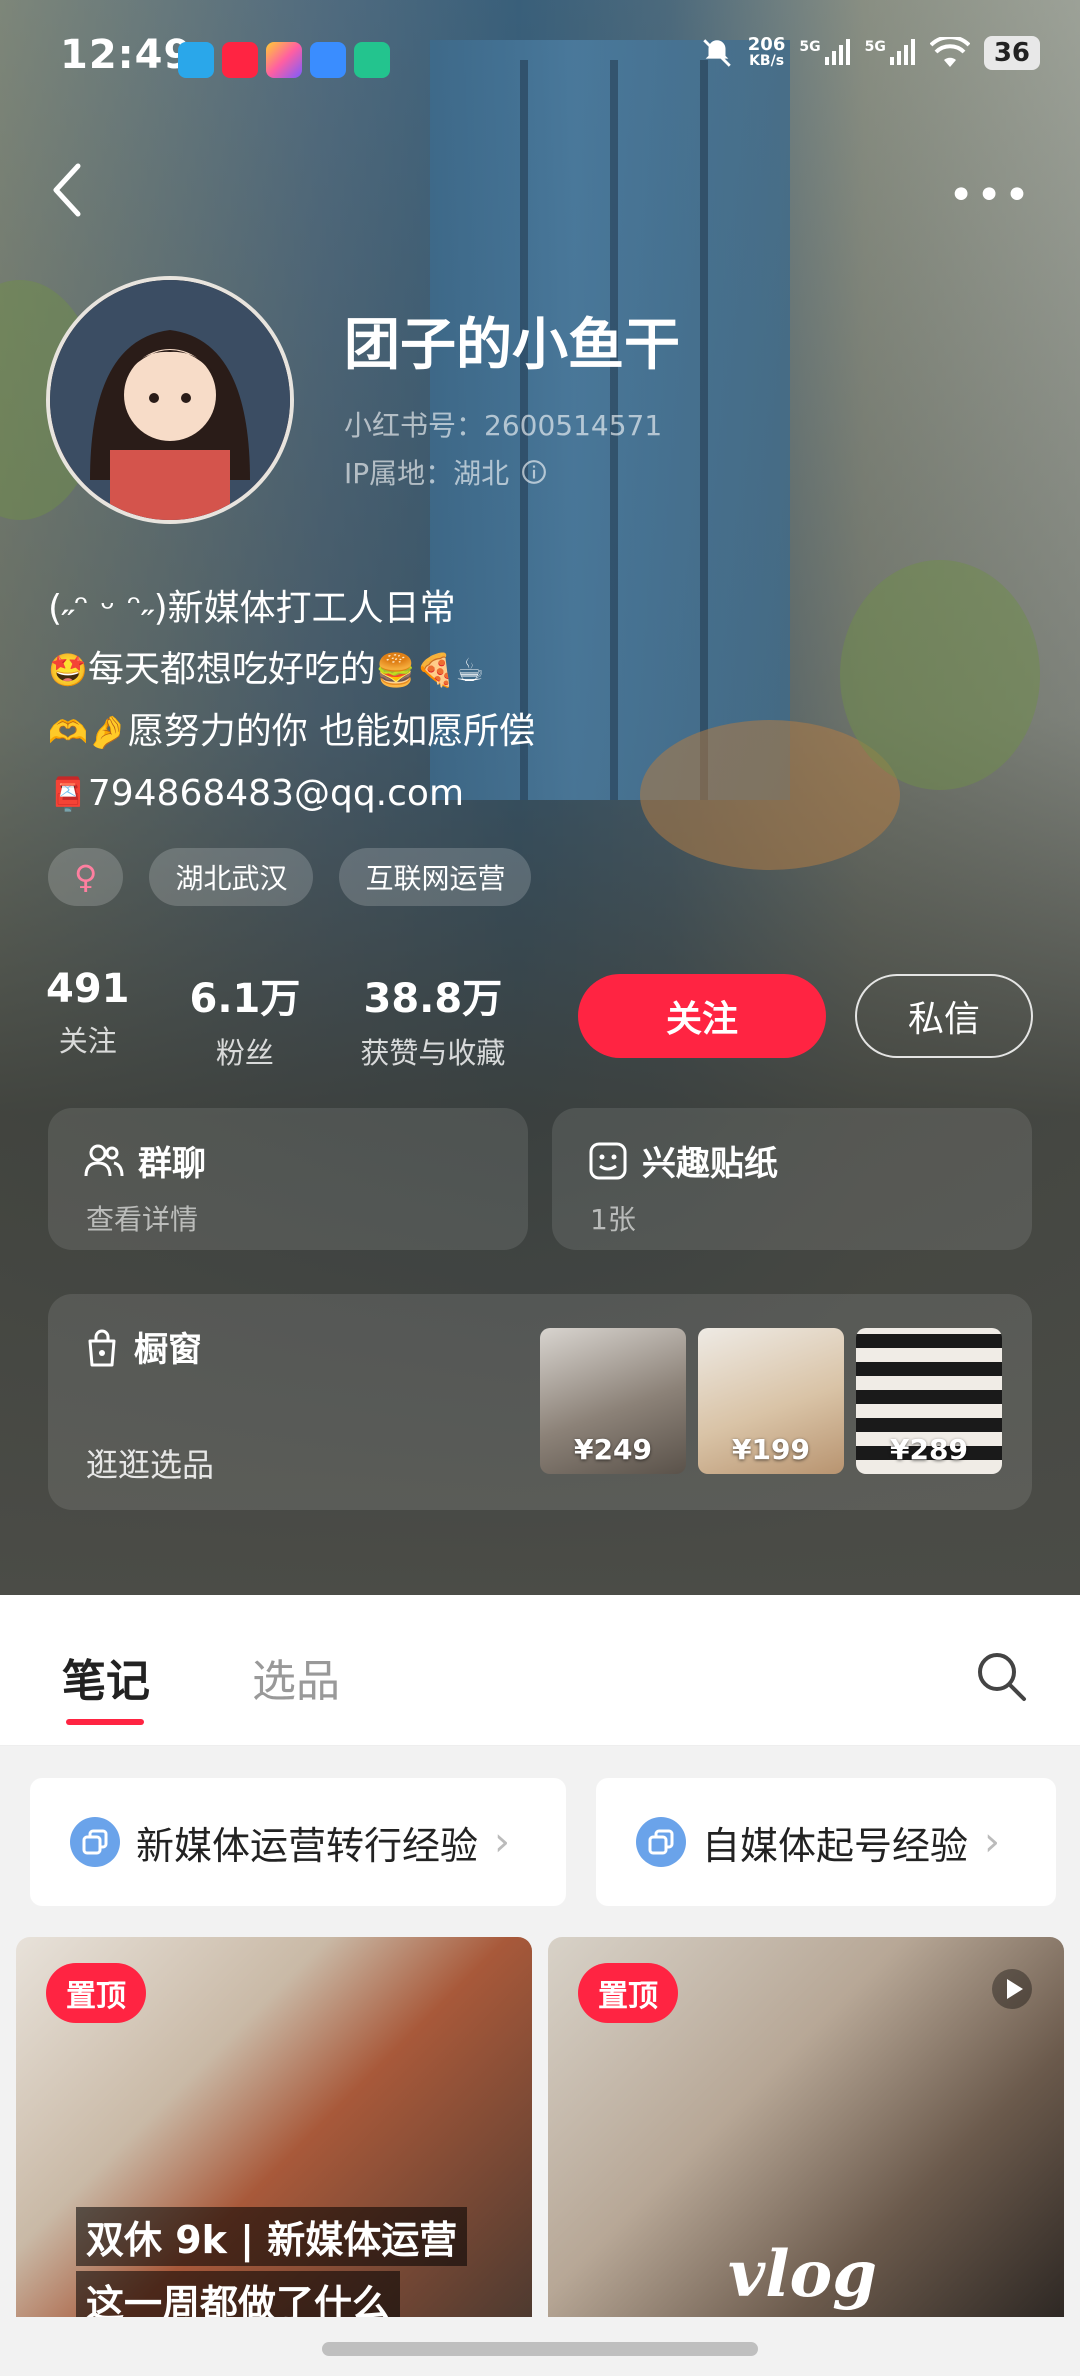 The image size is (1080, 2376). Describe the element at coordinates (540, 2349) in the screenshot. I see `home-indicator` at that location.